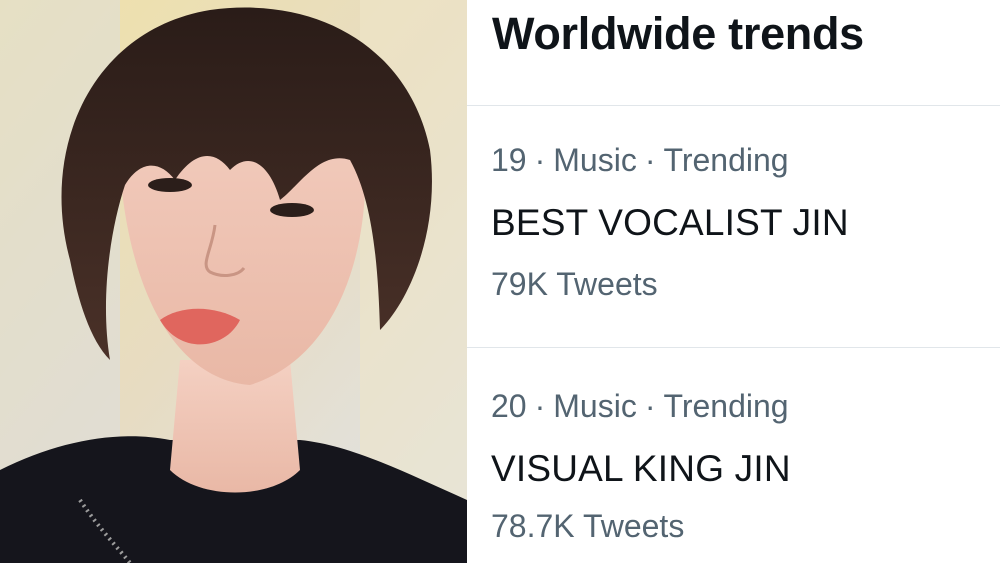  I want to click on trend-meta: 19 · Music · Trending, so click(640, 160).